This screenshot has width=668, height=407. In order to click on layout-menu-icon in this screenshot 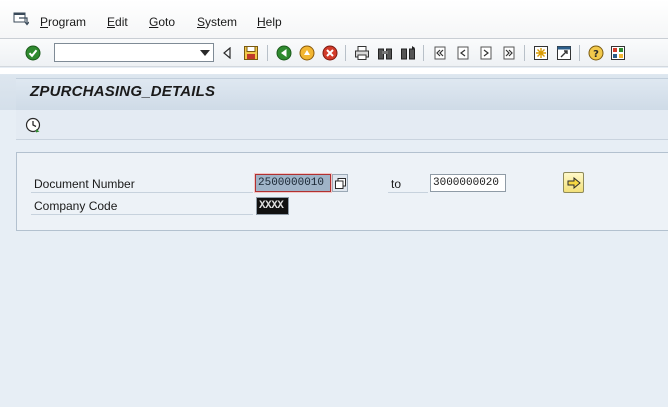, I will do `click(618, 53)`.